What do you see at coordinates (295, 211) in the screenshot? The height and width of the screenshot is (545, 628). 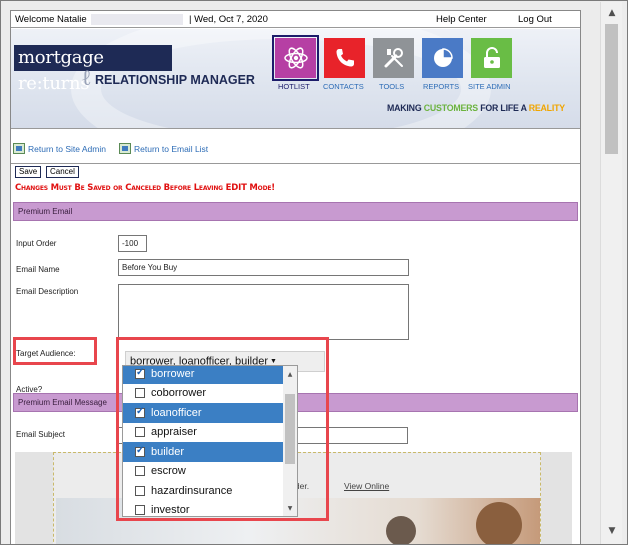 I see `section-header-premium-email: Premium Email` at bounding box center [295, 211].